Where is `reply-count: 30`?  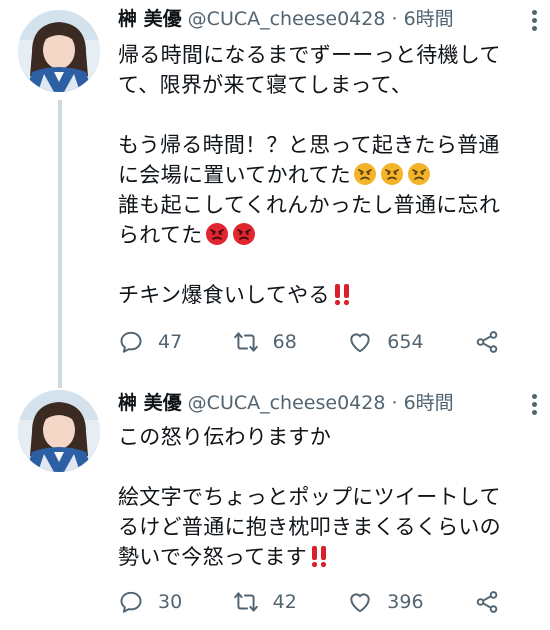
reply-count: 30 is located at coordinates (170, 602).